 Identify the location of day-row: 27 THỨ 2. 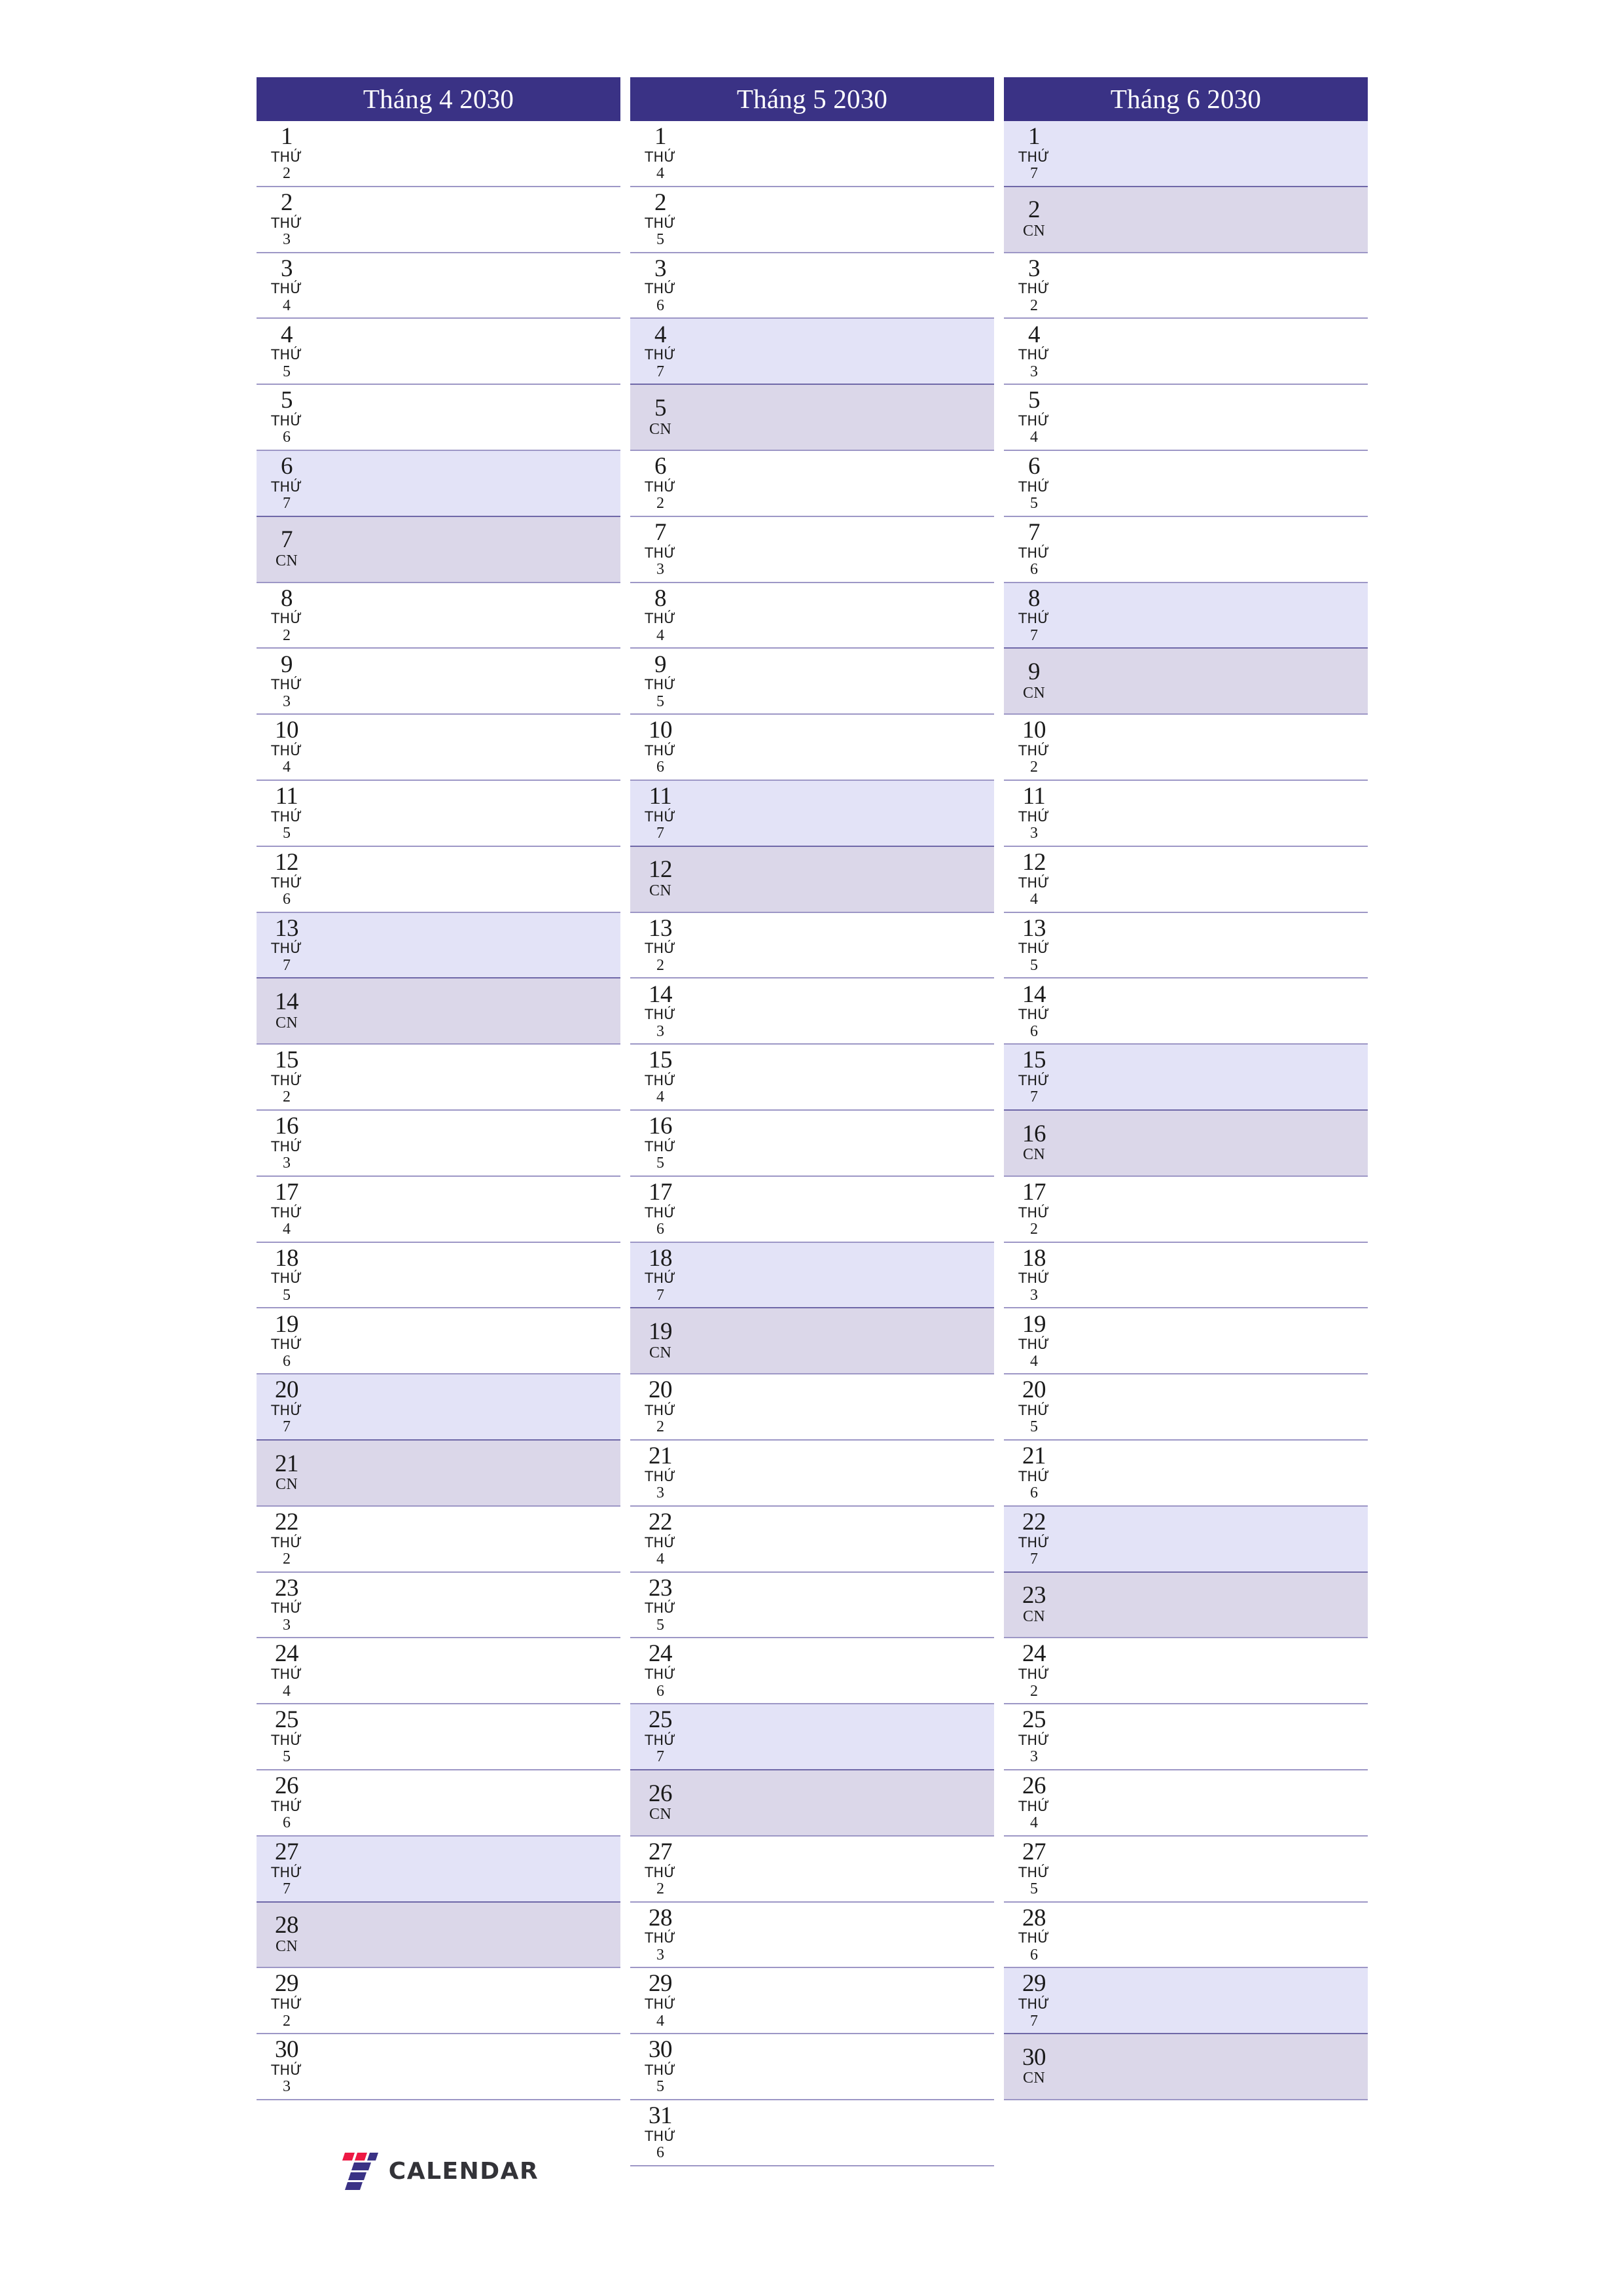
(812, 1869).